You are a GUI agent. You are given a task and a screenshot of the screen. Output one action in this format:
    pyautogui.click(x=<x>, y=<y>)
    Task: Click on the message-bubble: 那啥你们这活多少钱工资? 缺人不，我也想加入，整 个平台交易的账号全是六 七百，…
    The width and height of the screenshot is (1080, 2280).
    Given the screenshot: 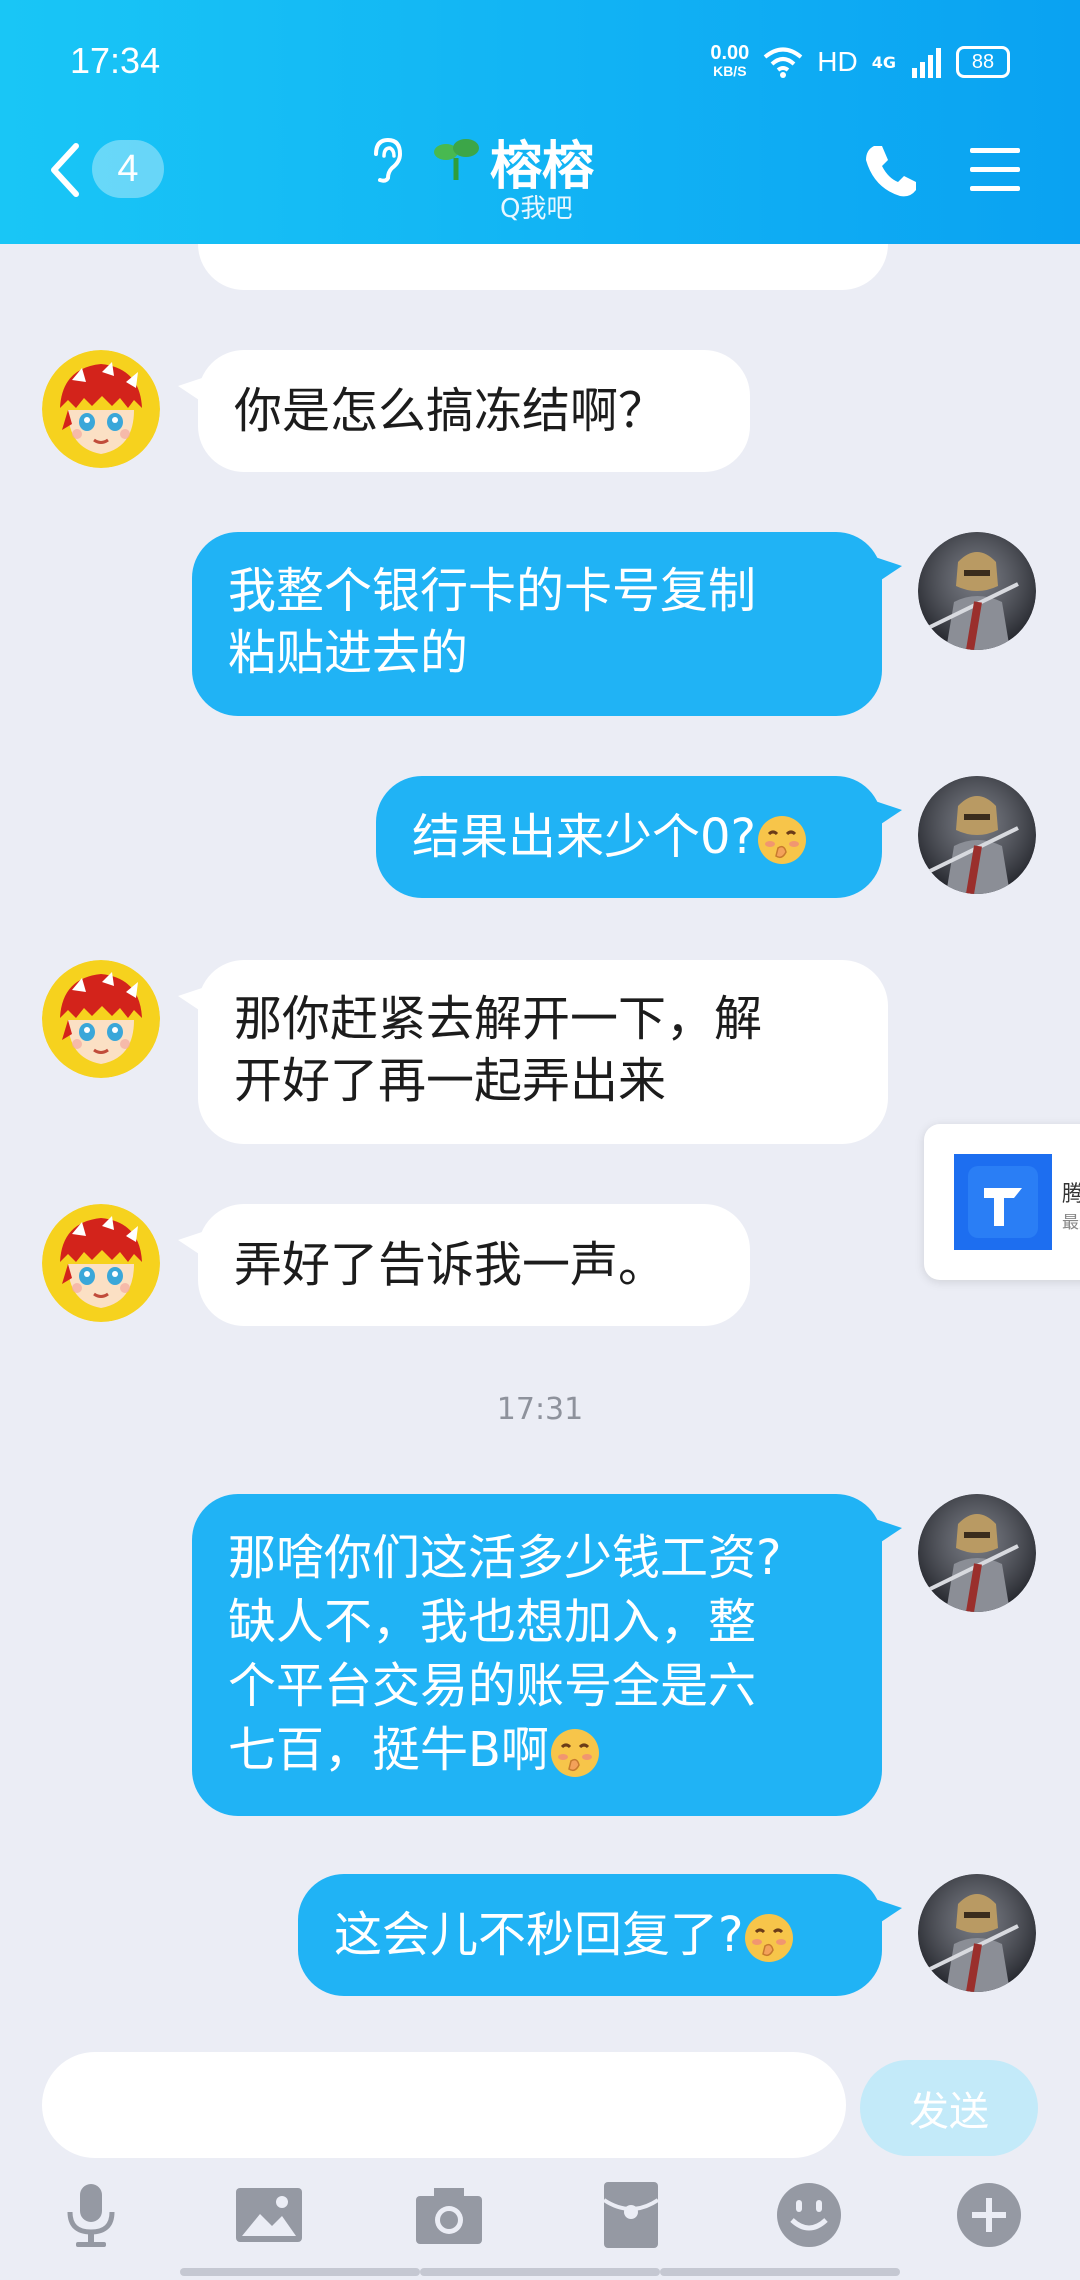 What is the action you would take?
    pyautogui.click(x=537, y=1655)
    